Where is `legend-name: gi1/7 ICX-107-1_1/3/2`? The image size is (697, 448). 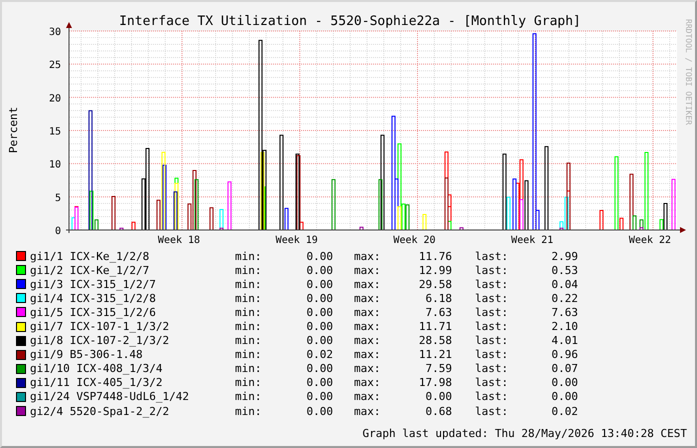
legend-name: gi1/7 ICX-107-1_1/3/2 is located at coordinates (100, 327).